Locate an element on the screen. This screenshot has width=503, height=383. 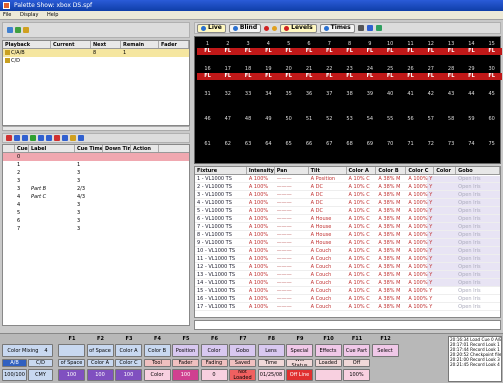
channel-cell: 34 is located at coordinates (268, 99).